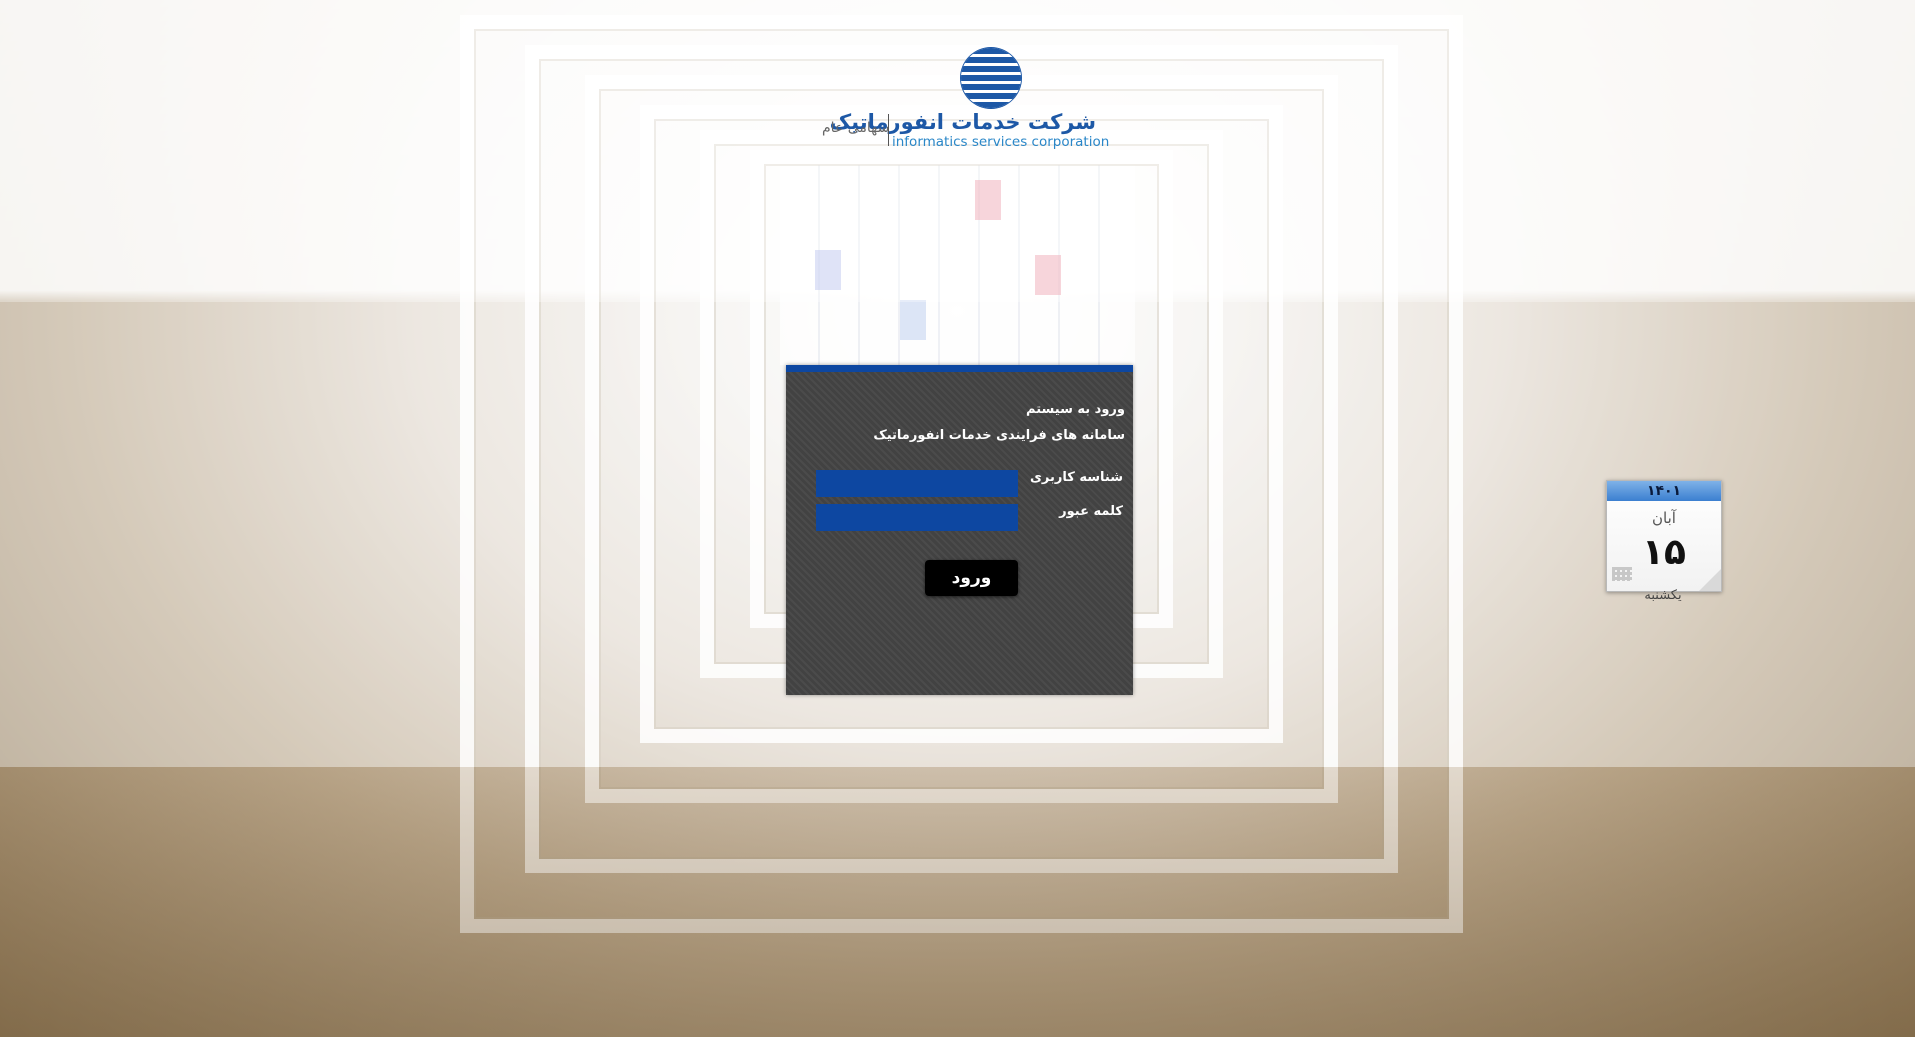 This screenshot has width=1915, height=1037. What do you see at coordinates (971, 578) in the screenshot?
I see `login-button: ورود` at bounding box center [971, 578].